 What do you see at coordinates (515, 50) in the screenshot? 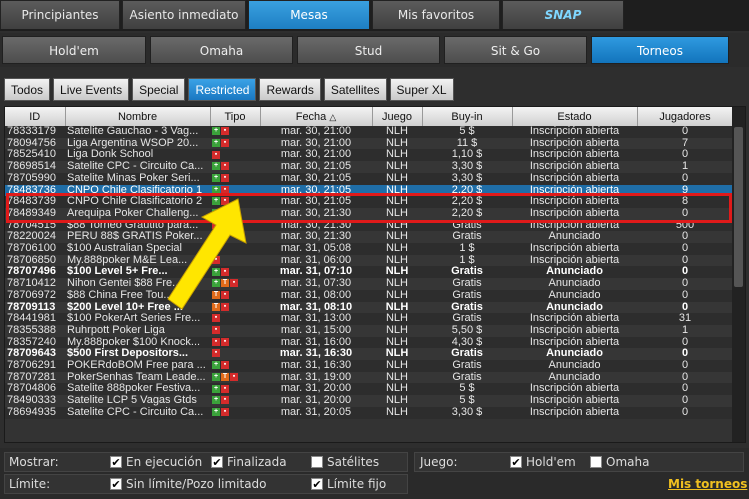
I see `tab-sit-go: Sit & Go` at bounding box center [515, 50].